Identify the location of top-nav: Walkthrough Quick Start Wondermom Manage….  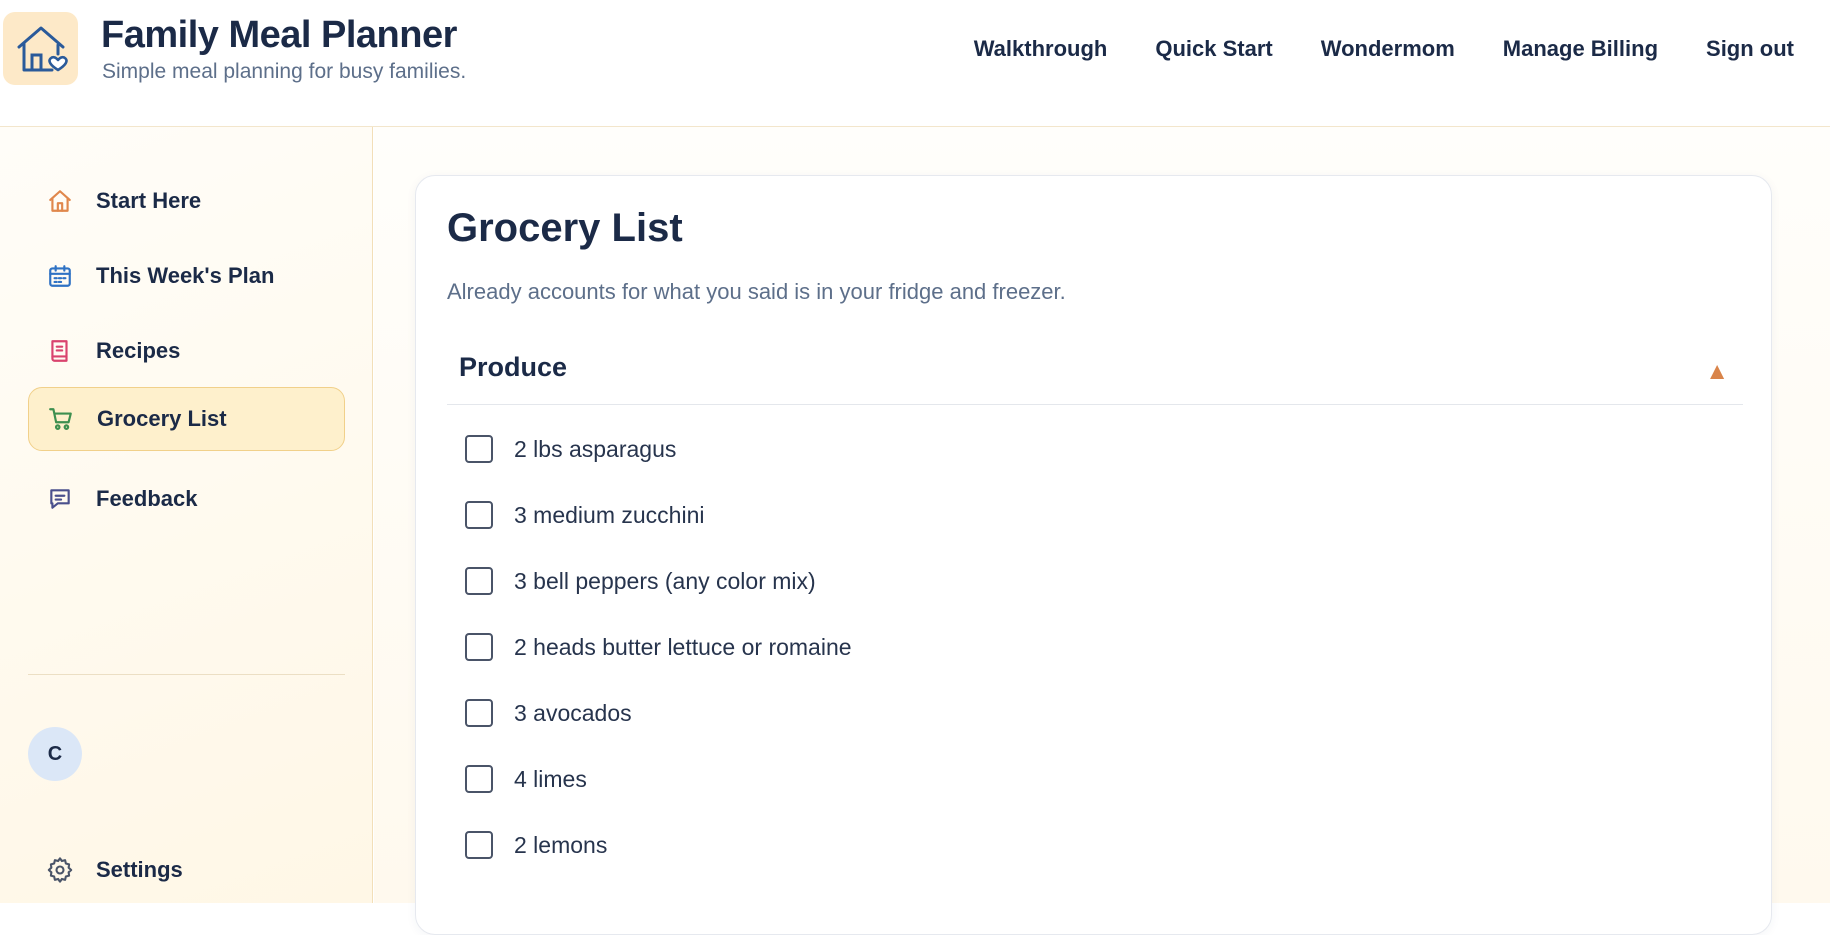
(1384, 49).